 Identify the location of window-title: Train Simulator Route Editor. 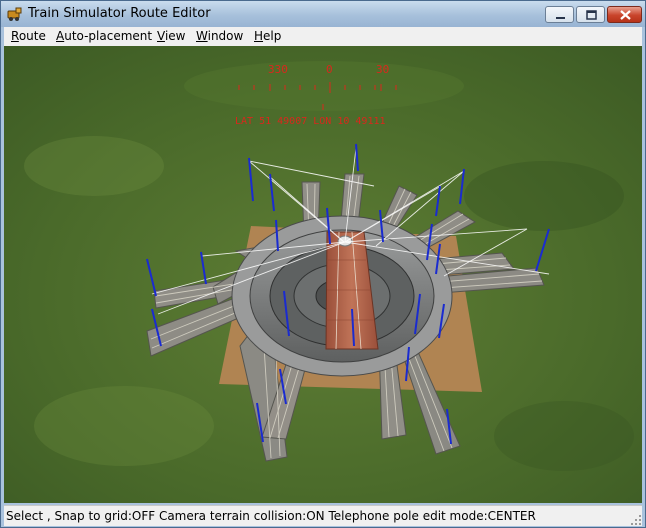
(119, 13).